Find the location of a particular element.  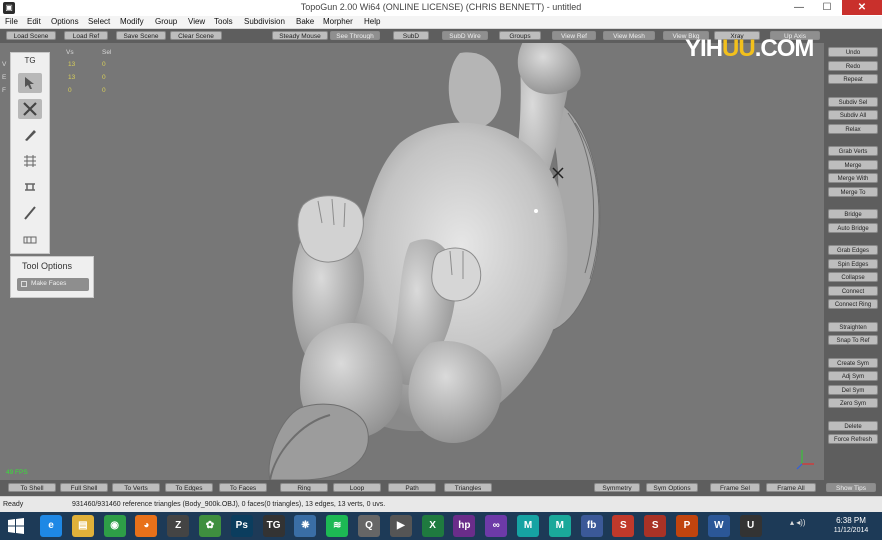

media-icon: ▶ is located at coordinates (400, 526).